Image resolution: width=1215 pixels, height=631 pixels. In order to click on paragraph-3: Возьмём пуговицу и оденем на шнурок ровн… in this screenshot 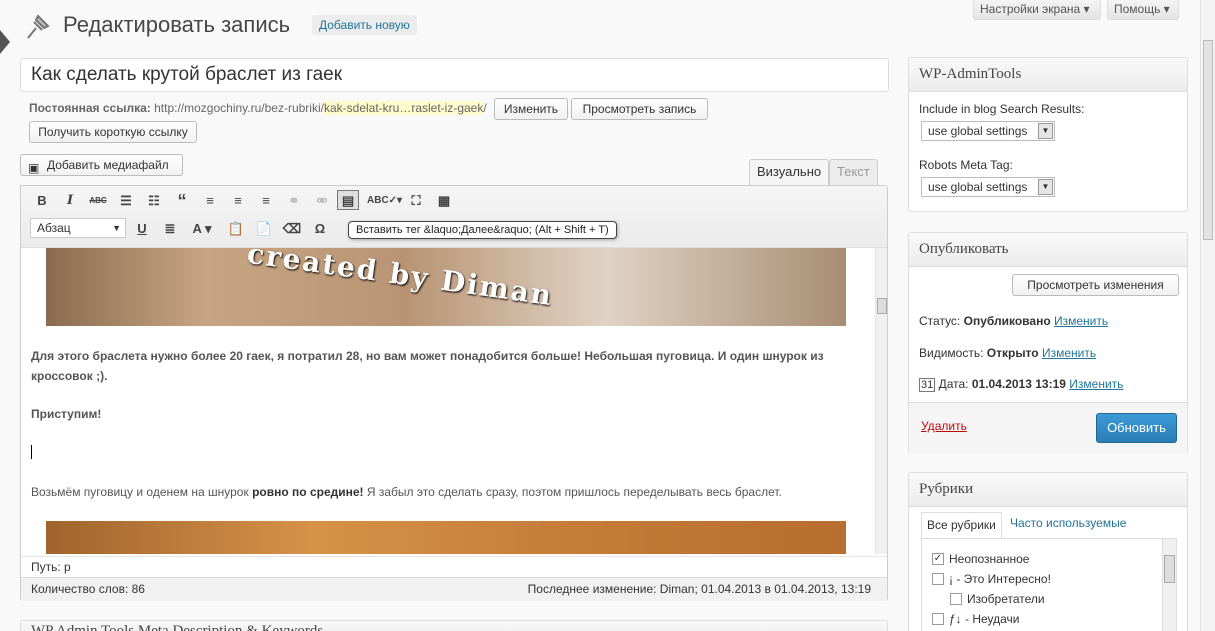, I will do `click(441, 492)`.